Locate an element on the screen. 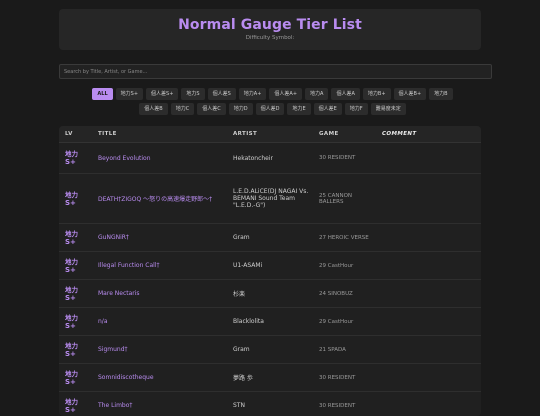  song-title: The Limbo† is located at coordinates (159, 404).